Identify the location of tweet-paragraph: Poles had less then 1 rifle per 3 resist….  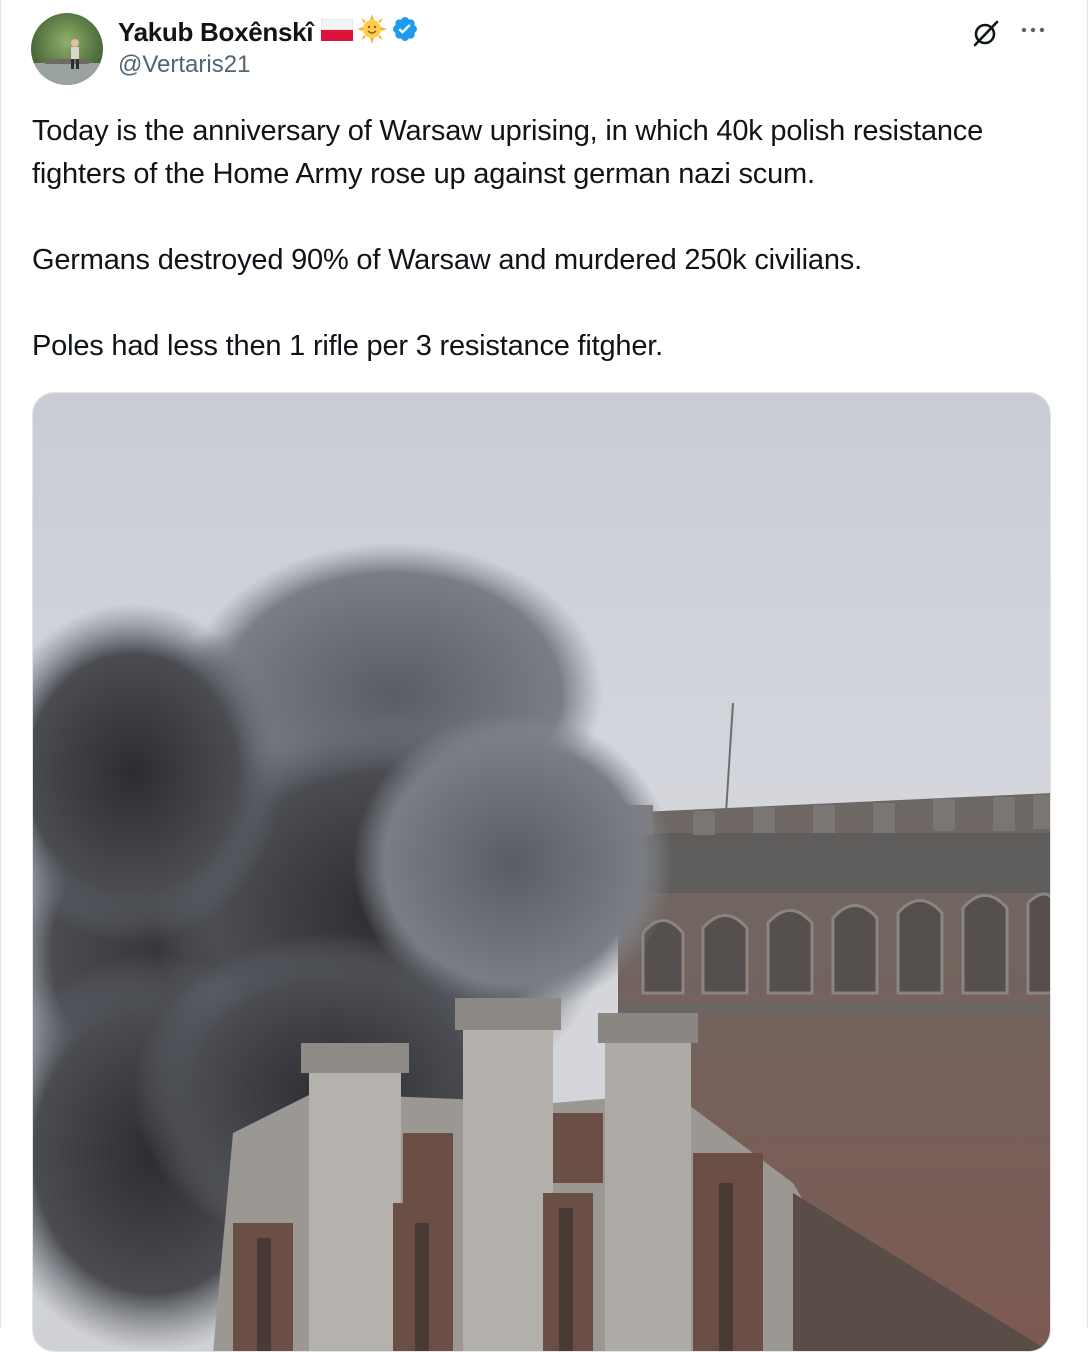
(347, 346).